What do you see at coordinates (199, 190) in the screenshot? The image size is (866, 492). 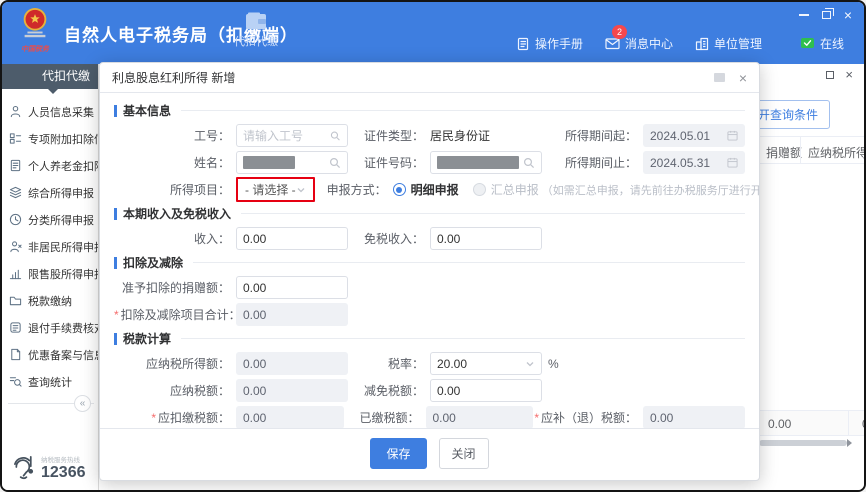 I see `income-item-label: 所得项目：` at bounding box center [199, 190].